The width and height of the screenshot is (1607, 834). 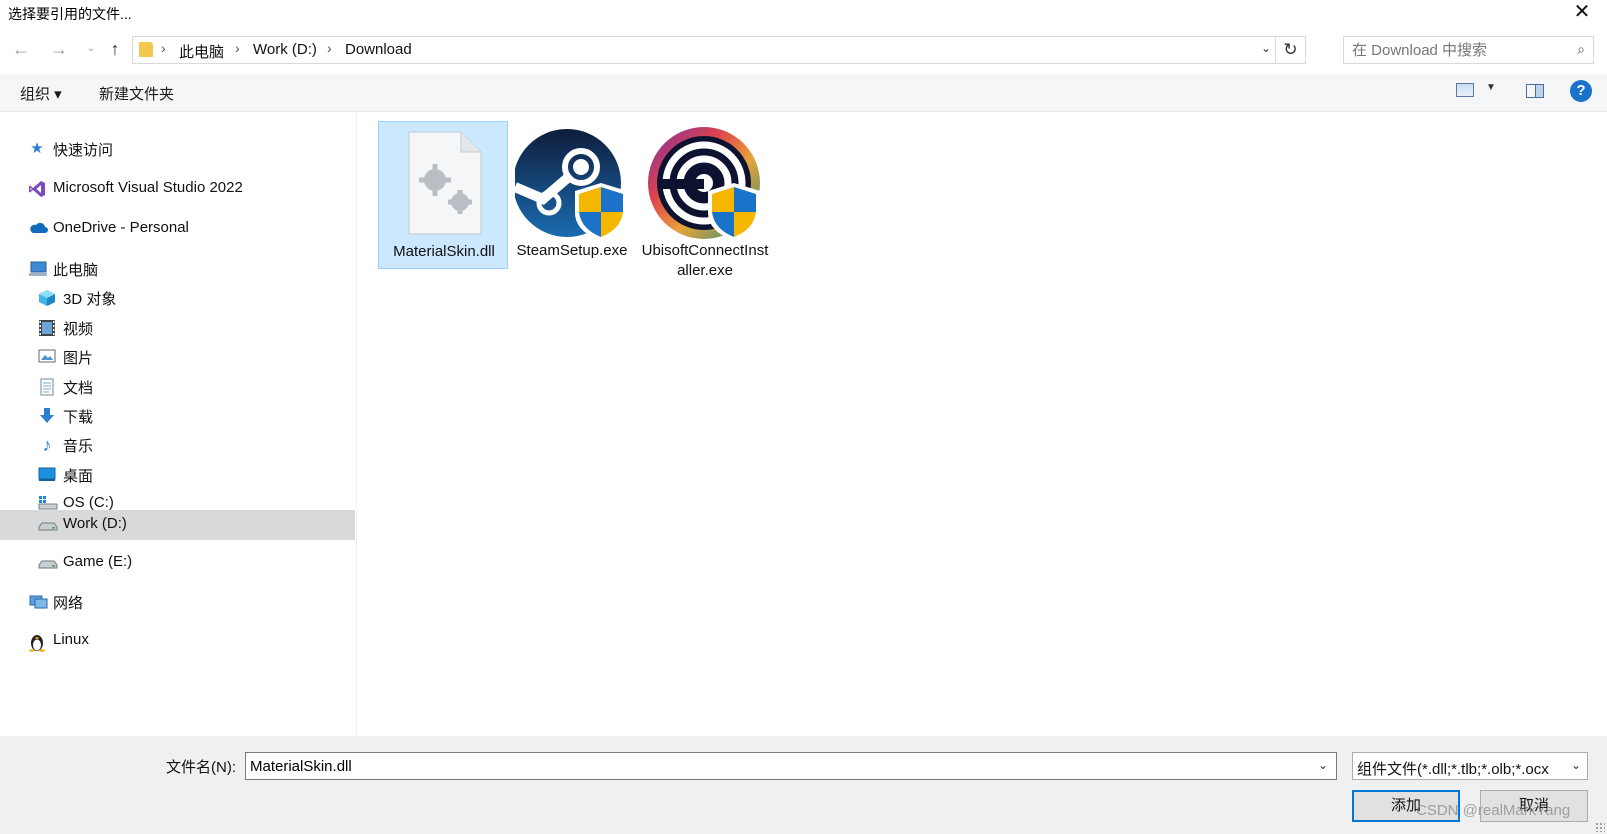 What do you see at coordinates (78, 476) in the screenshot?
I see `sidebar-item-label: 桌面` at bounding box center [78, 476].